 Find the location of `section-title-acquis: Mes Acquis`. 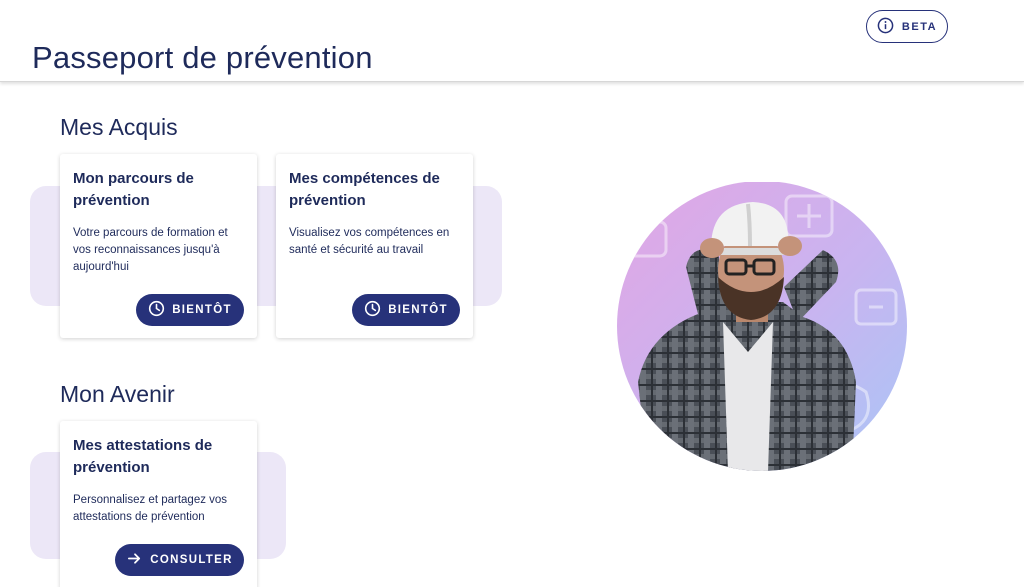

section-title-acquis: Mes Acquis is located at coordinates (119, 127).